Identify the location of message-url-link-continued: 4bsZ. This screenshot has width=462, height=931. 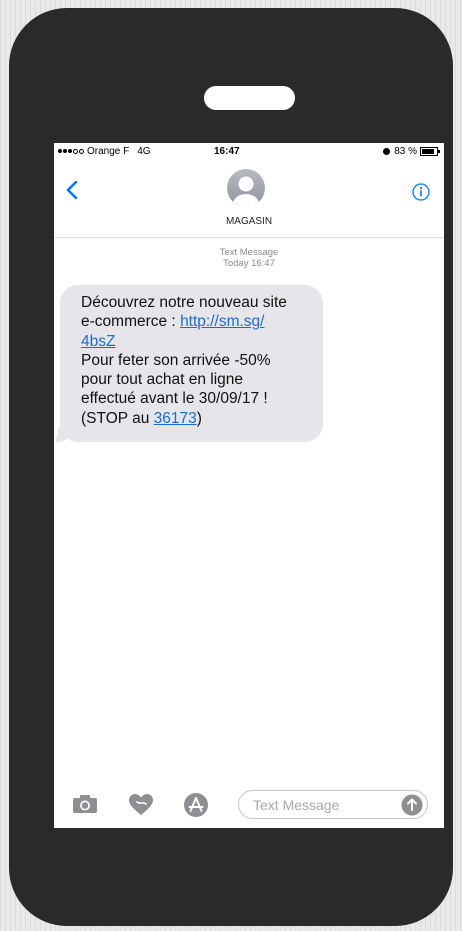
(98, 341).